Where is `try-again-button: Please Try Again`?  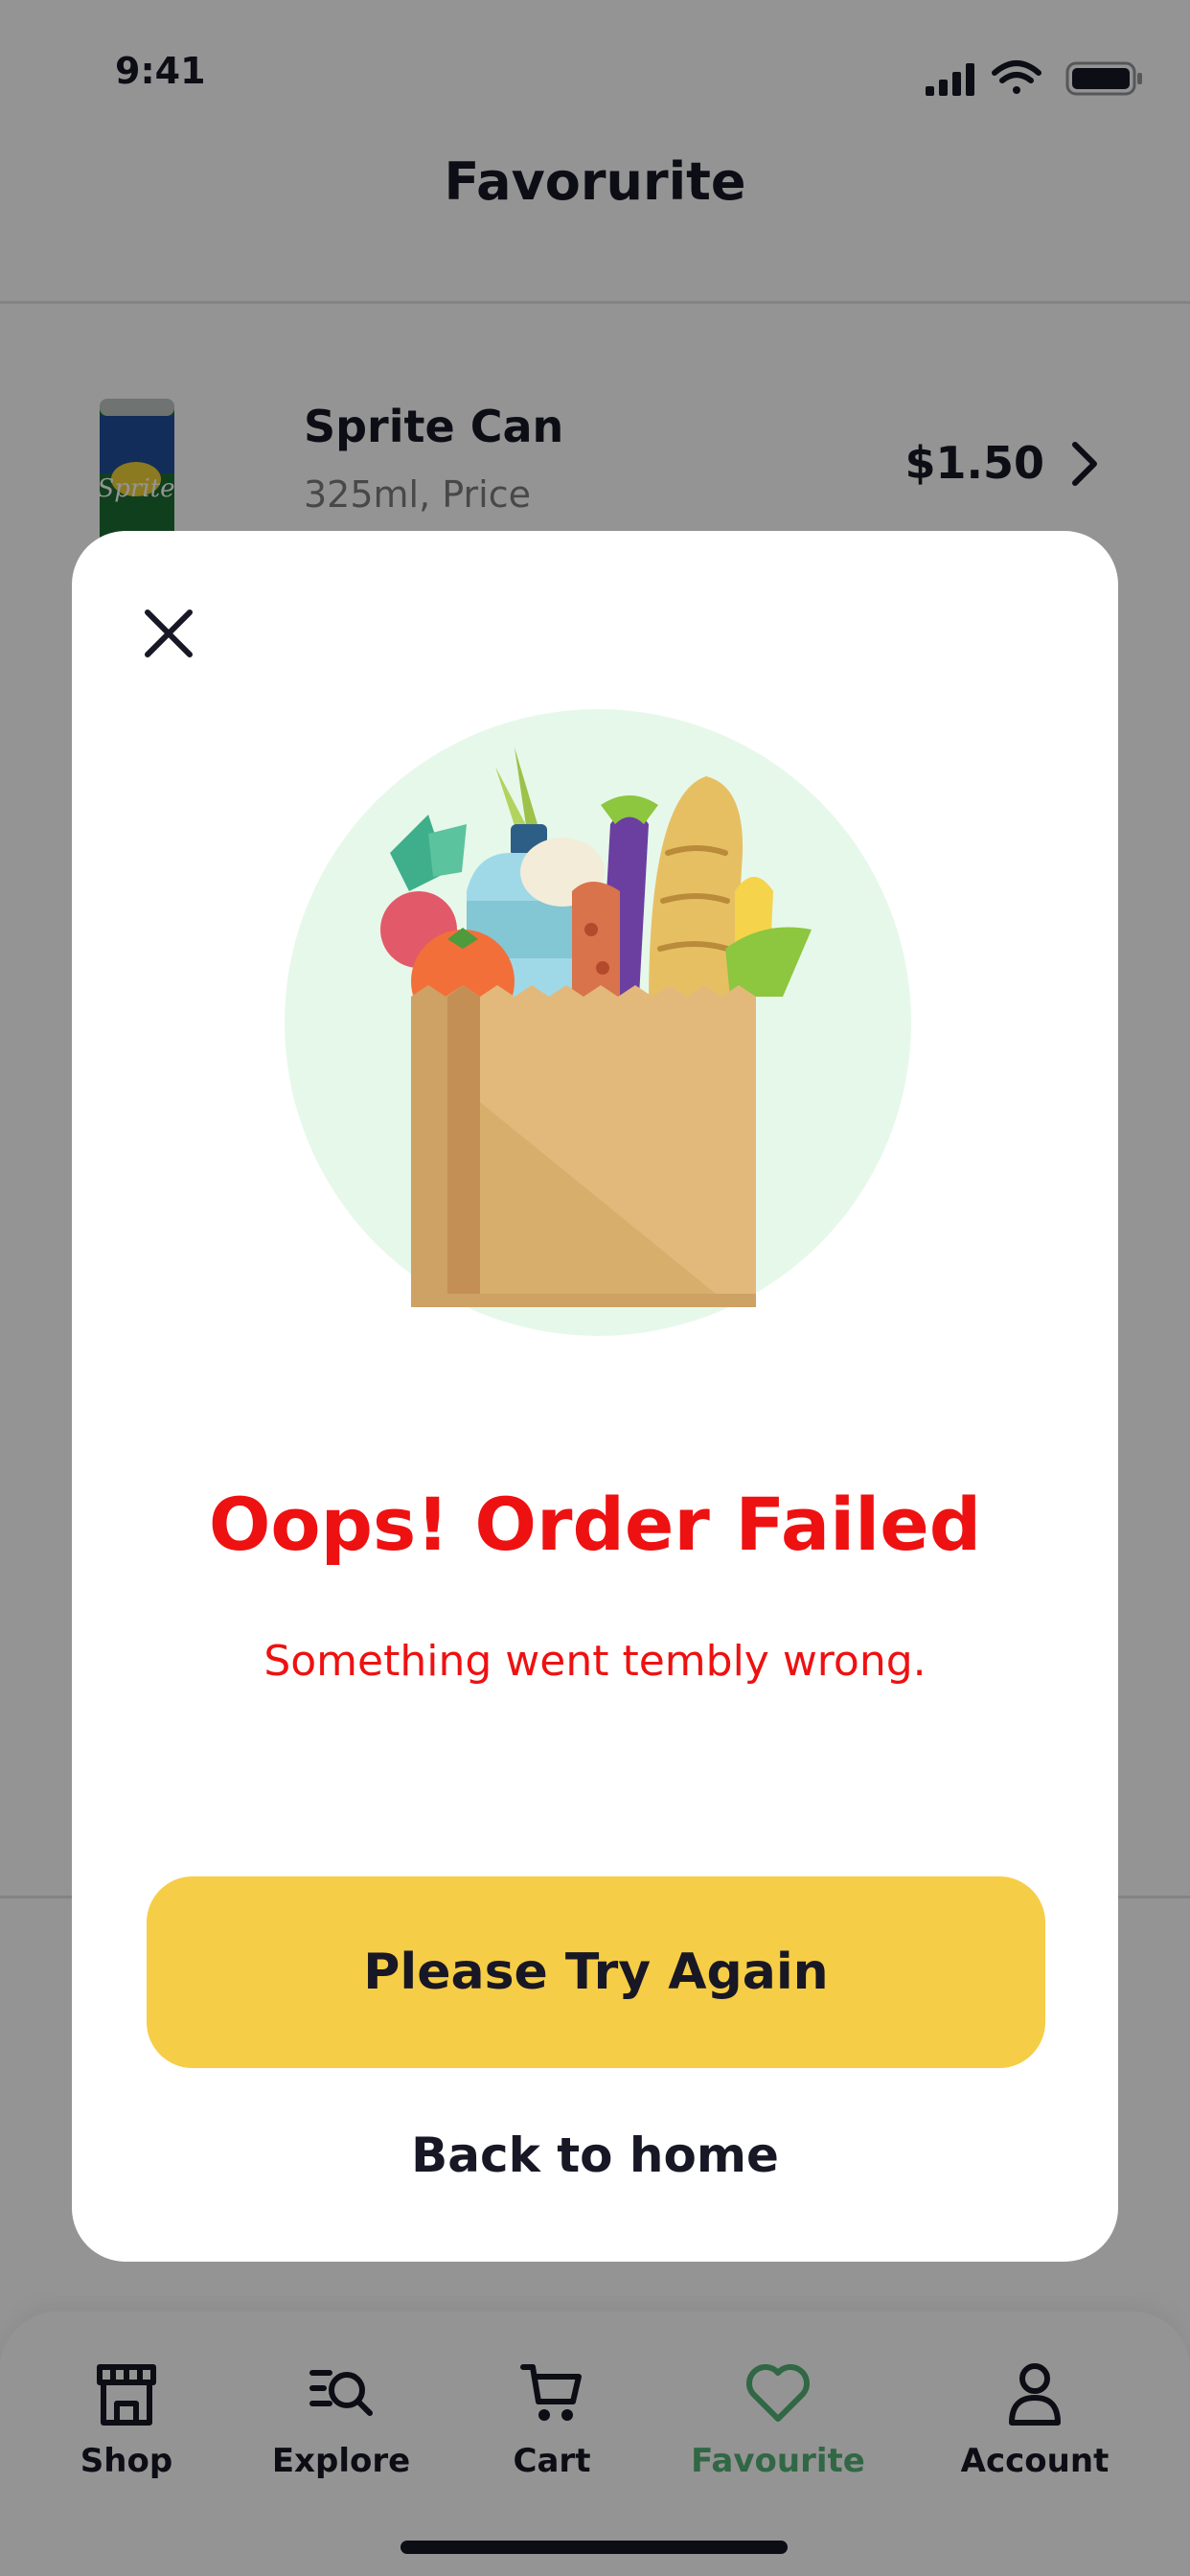 try-again-button: Please Try Again is located at coordinates (596, 1972).